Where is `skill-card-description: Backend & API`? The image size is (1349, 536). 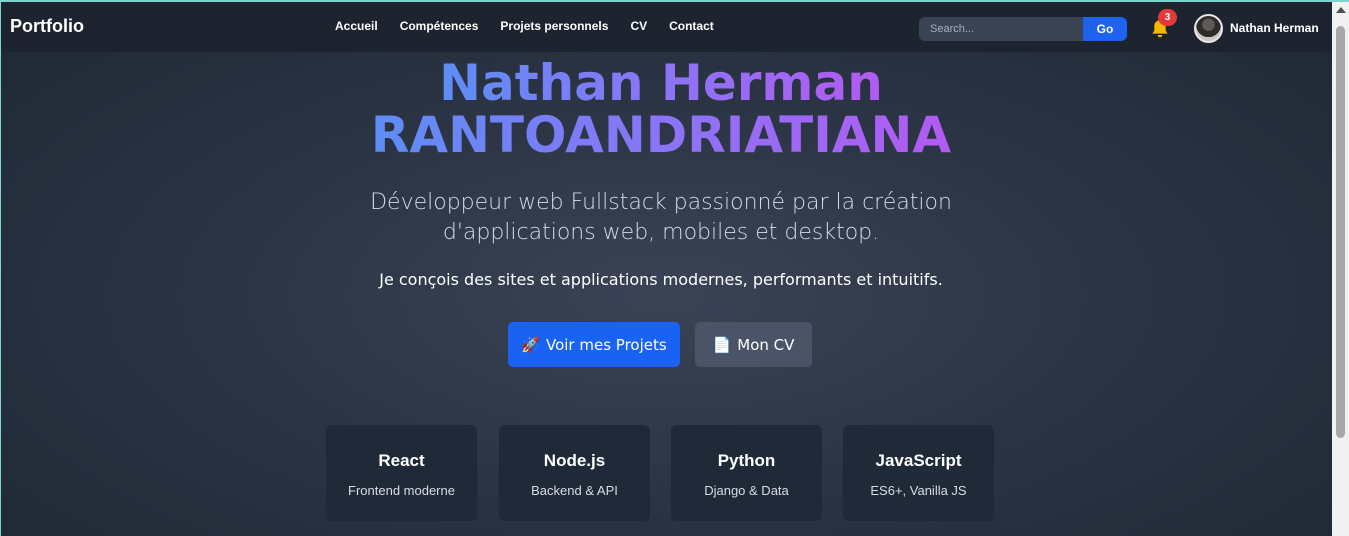
skill-card-description: Backend & API is located at coordinates (574, 490).